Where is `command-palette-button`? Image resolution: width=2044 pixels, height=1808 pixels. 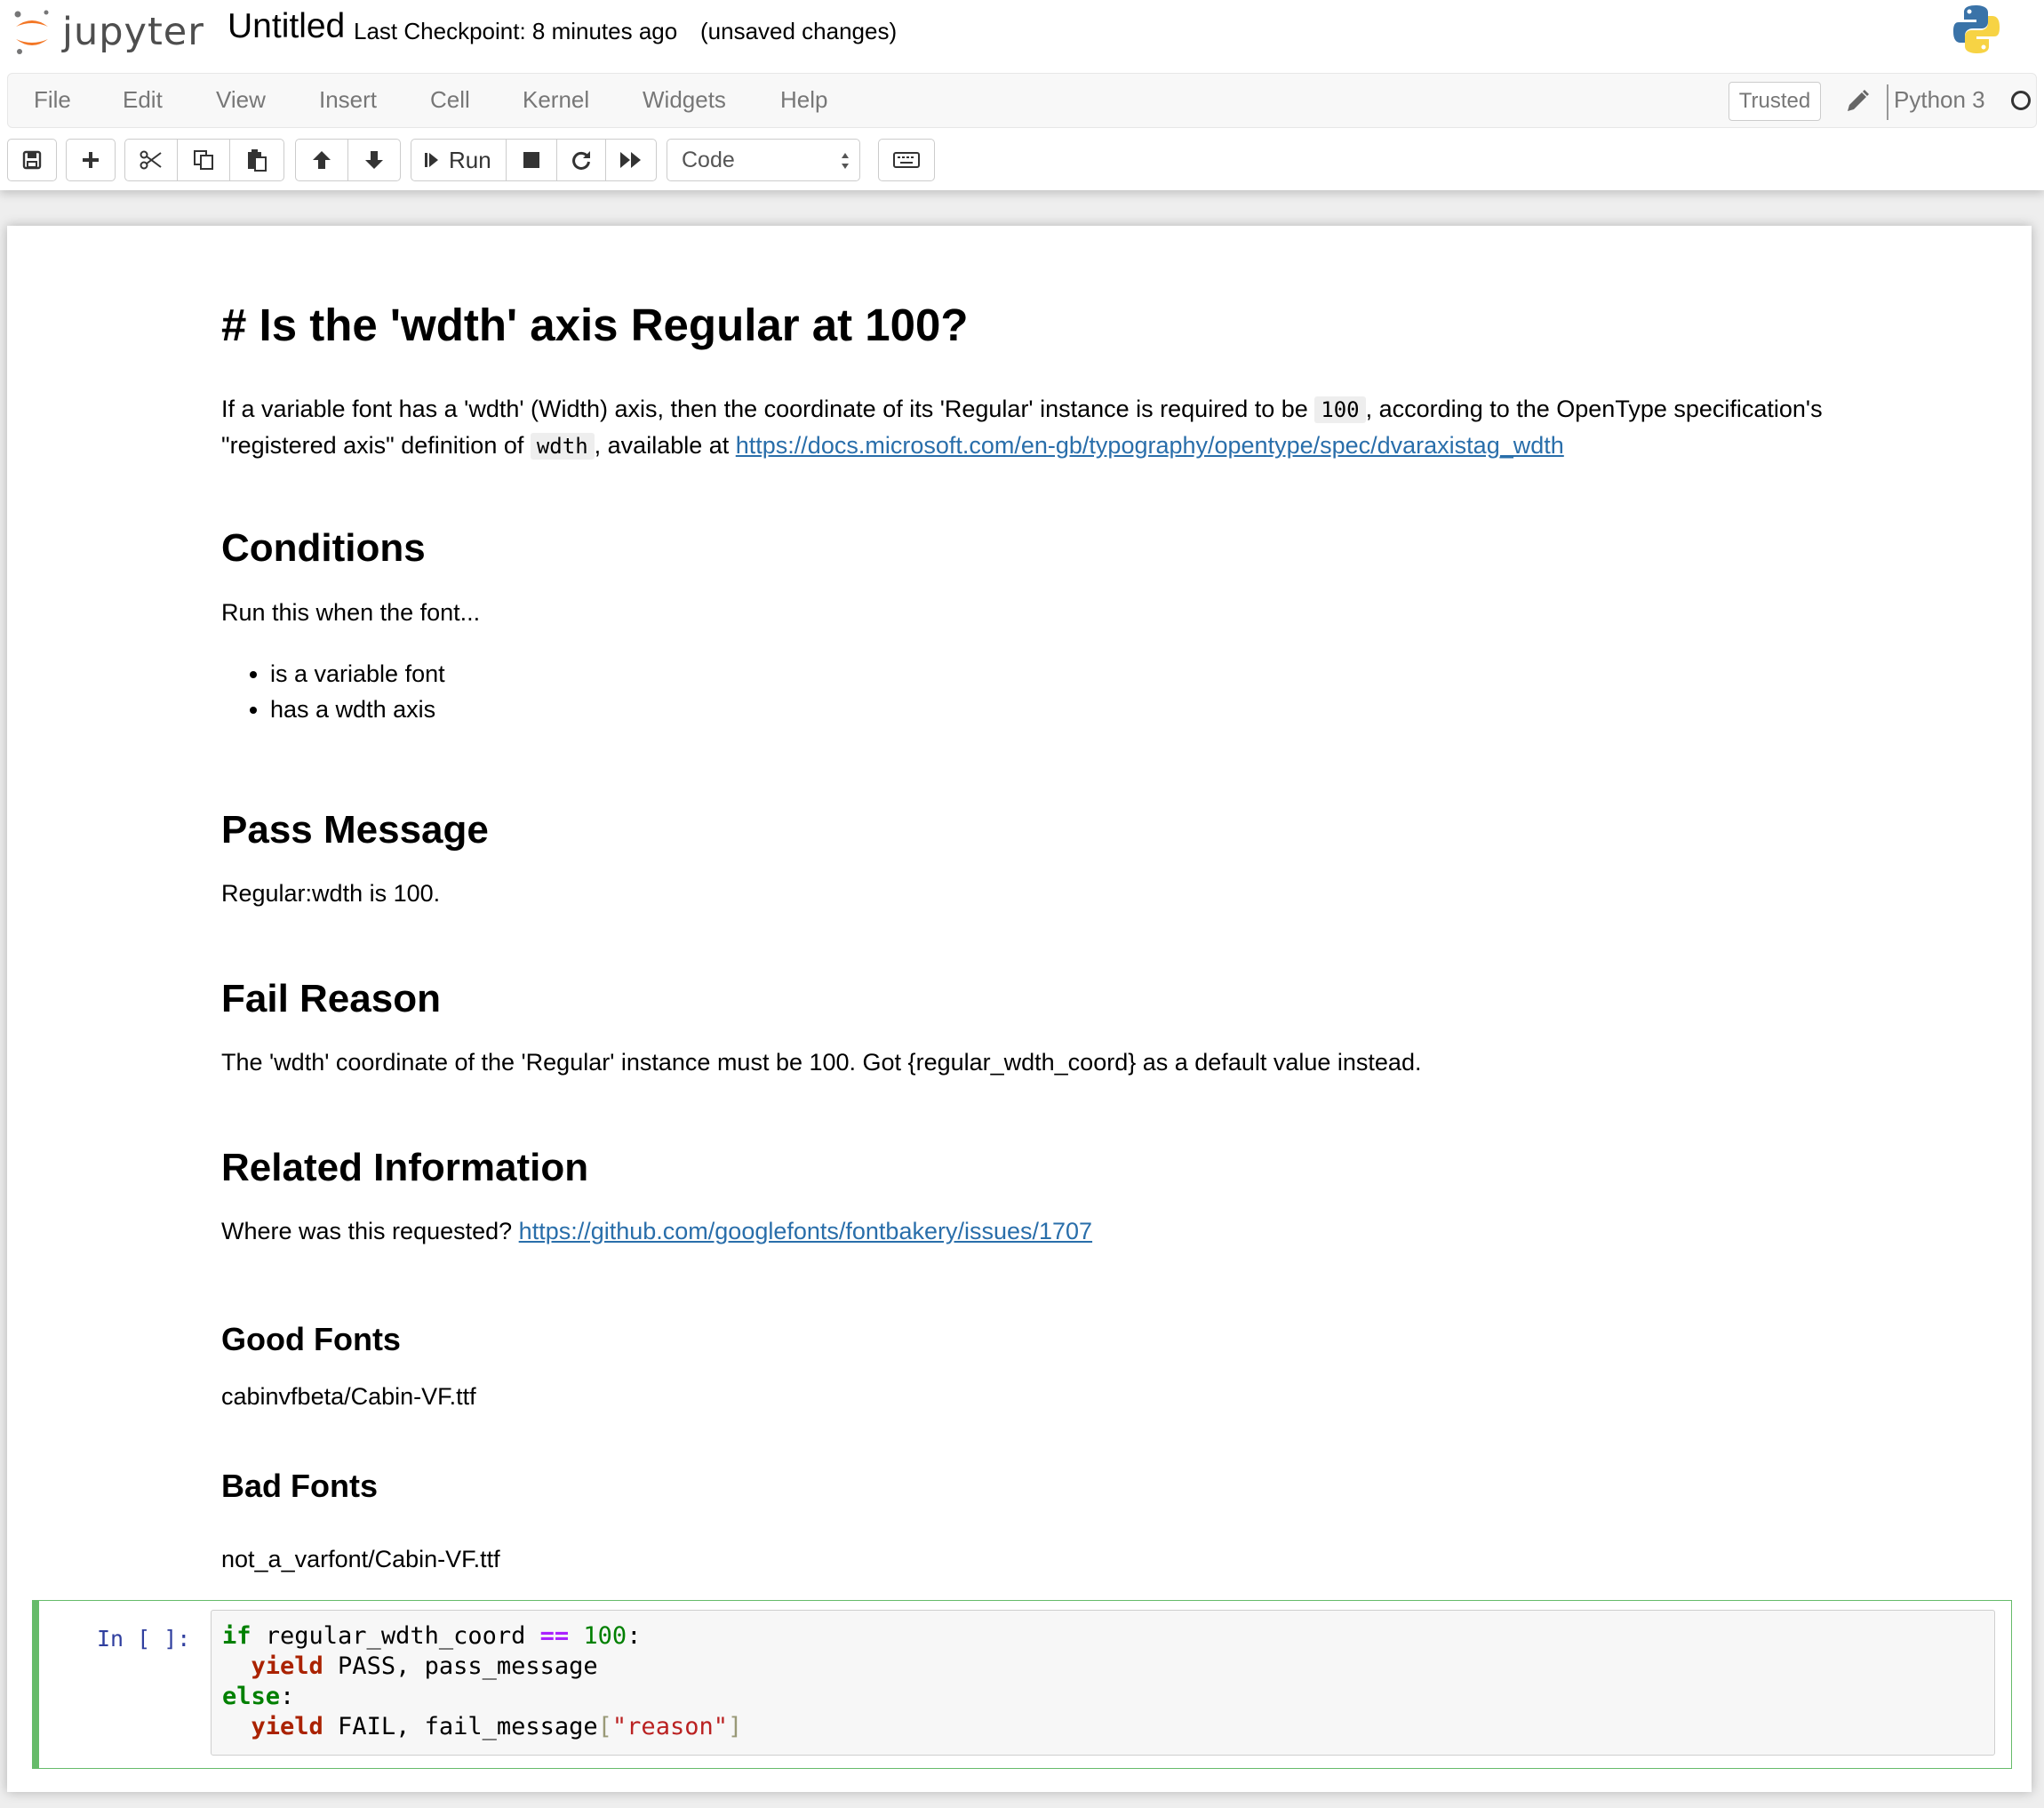
command-palette-button is located at coordinates (906, 160).